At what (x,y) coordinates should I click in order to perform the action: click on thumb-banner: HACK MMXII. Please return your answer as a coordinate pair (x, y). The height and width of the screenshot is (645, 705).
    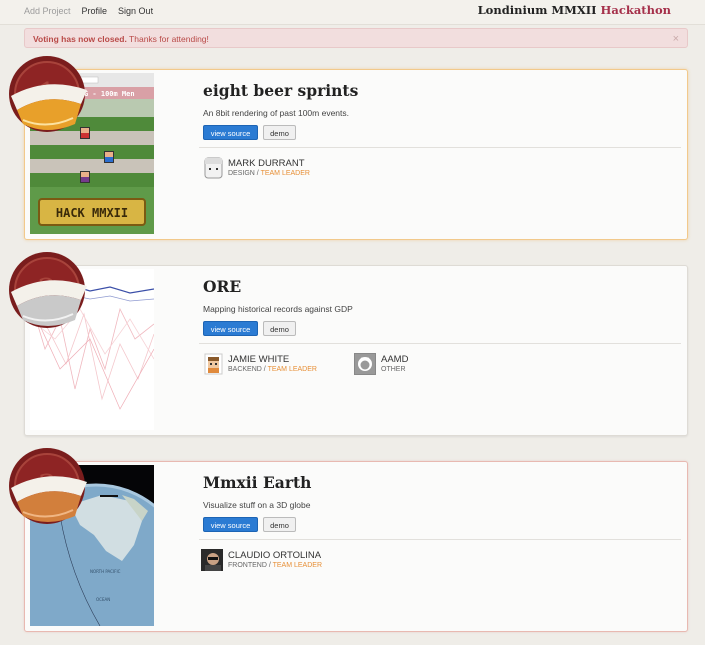
    Looking at the image, I should click on (92, 213).